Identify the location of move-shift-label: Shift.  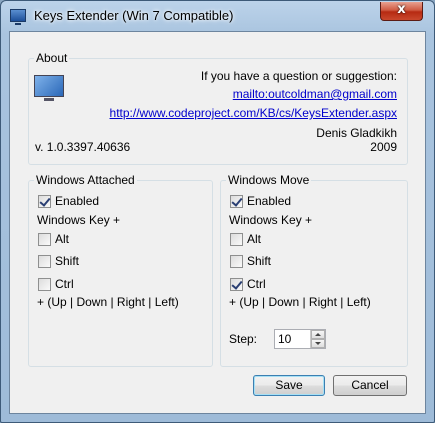
(259, 261).